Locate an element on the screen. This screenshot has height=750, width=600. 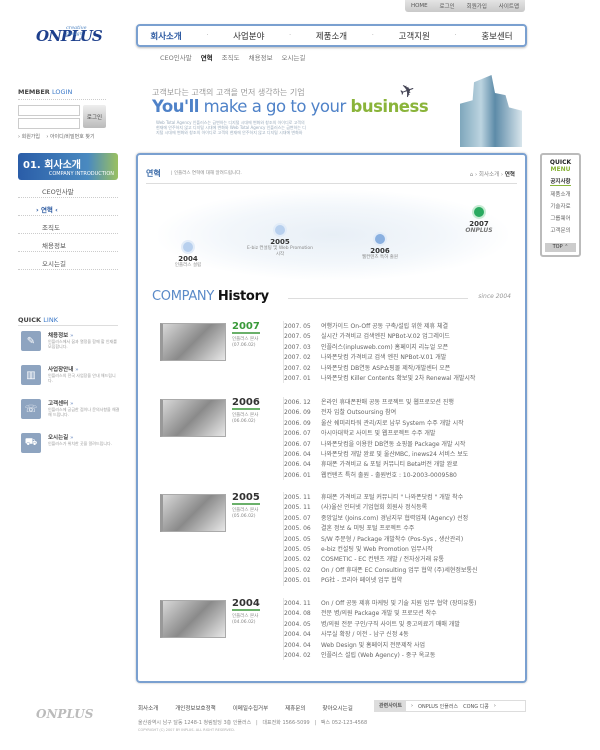
left-menu-location: 오시는길 is located at coordinates (68, 261).